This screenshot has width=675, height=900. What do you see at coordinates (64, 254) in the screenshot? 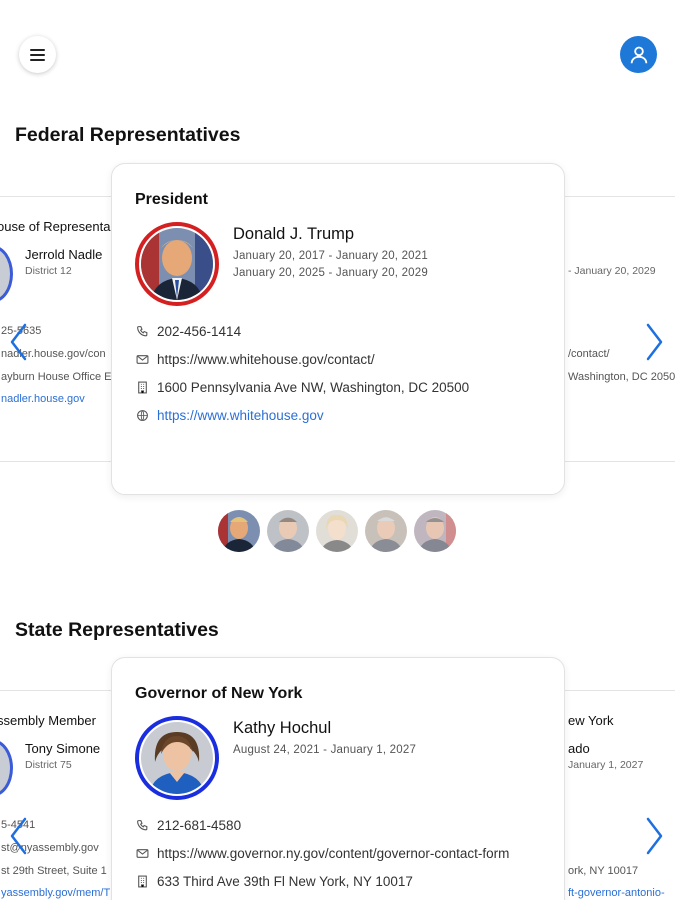
I see `prev-card-name: Jerrold Nadle` at bounding box center [64, 254].